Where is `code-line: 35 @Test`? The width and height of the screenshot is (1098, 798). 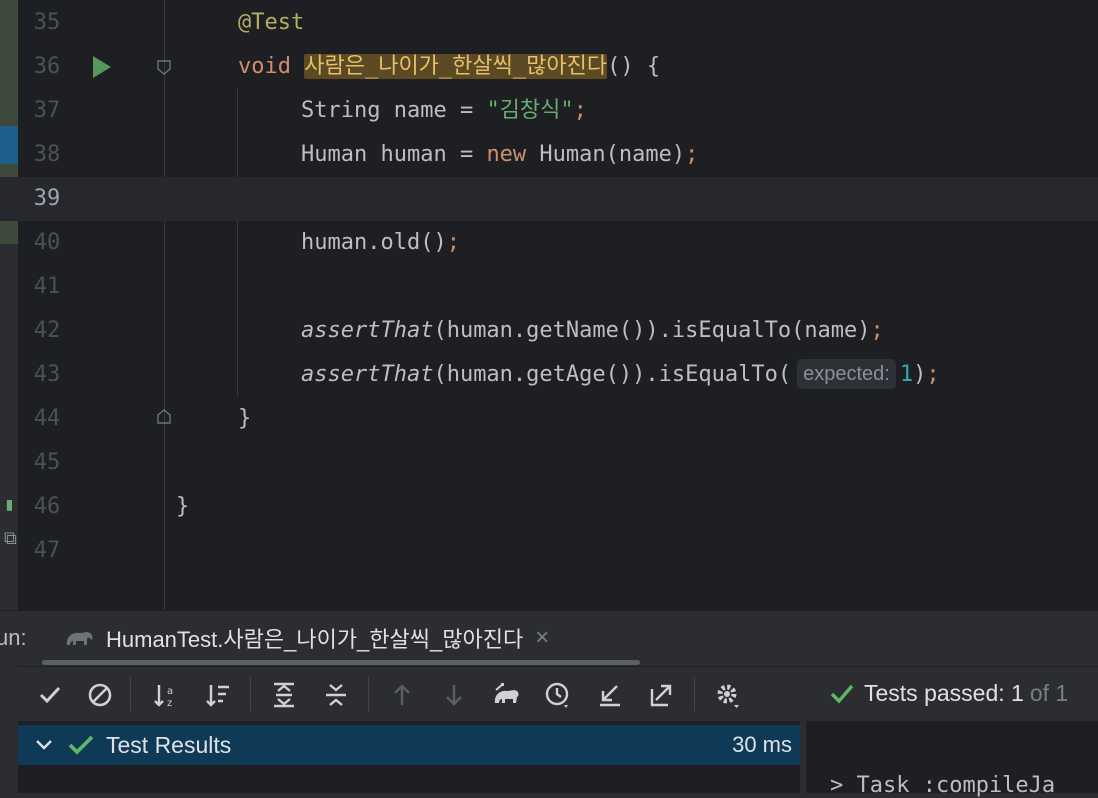
code-line: 35 @Test is located at coordinates (549, 23).